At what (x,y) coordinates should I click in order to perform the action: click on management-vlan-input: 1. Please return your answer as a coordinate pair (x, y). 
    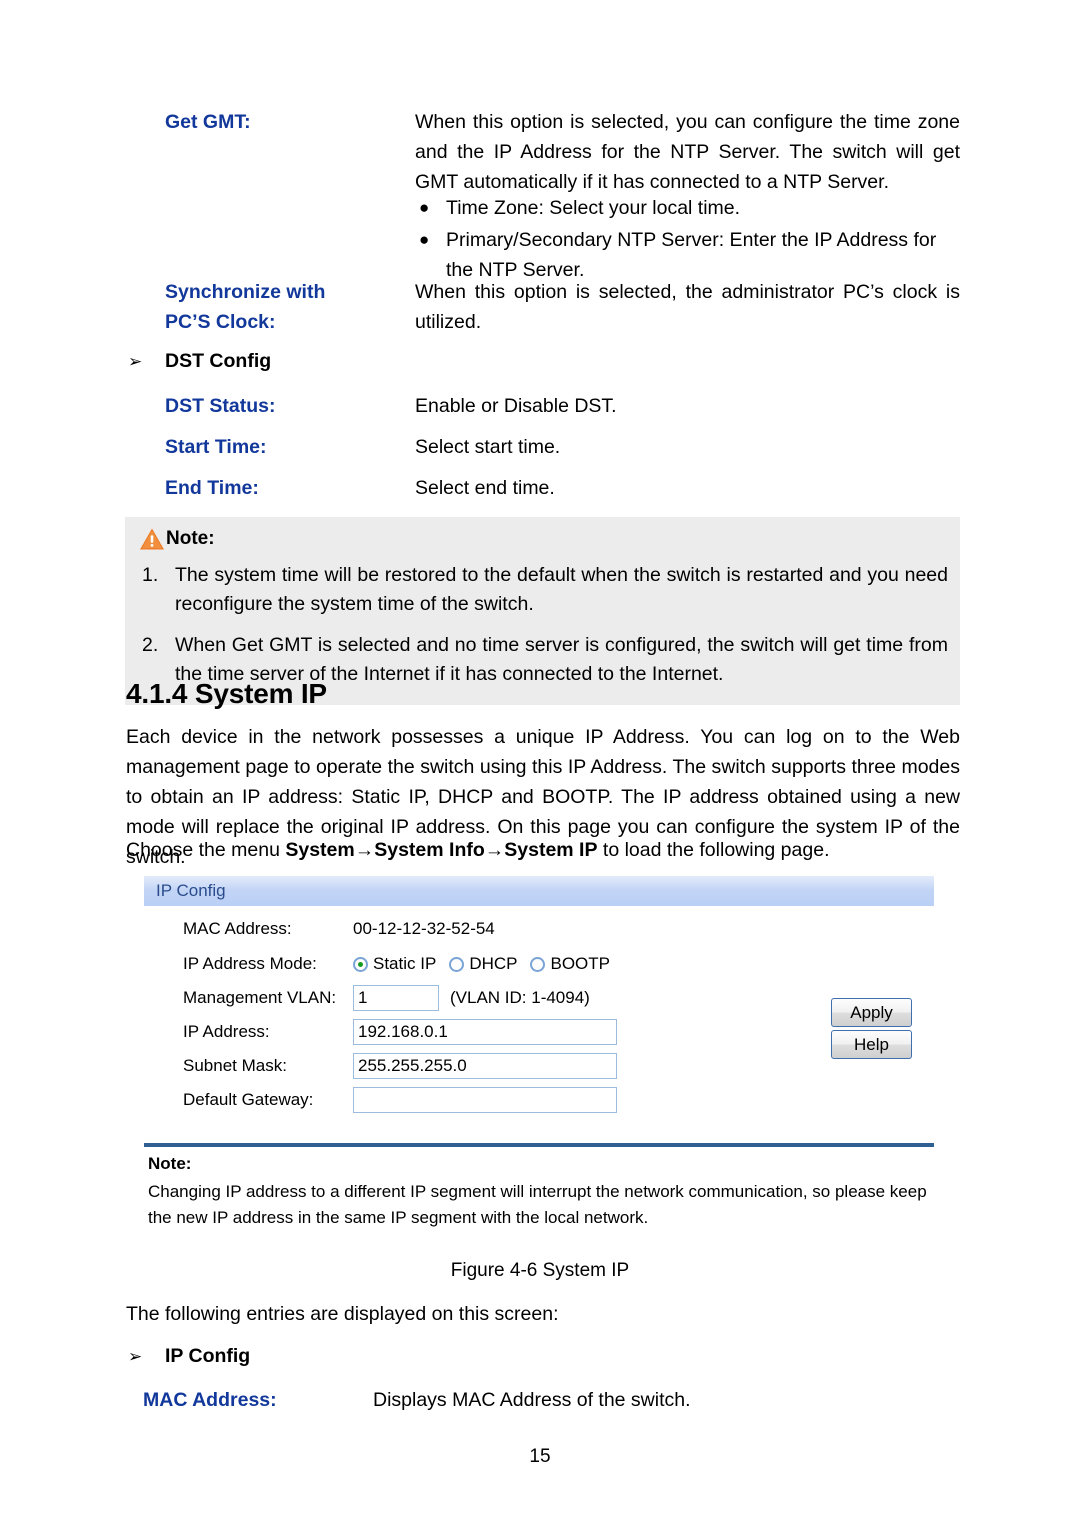
    Looking at the image, I should click on (396, 998).